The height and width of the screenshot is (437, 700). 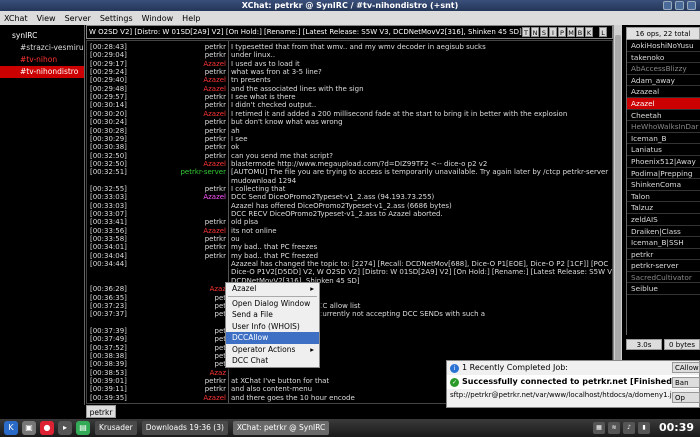 What do you see at coordinates (663, 232) in the screenshot?
I see `user-list-item: Draiken|Class` at bounding box center [663, 232].